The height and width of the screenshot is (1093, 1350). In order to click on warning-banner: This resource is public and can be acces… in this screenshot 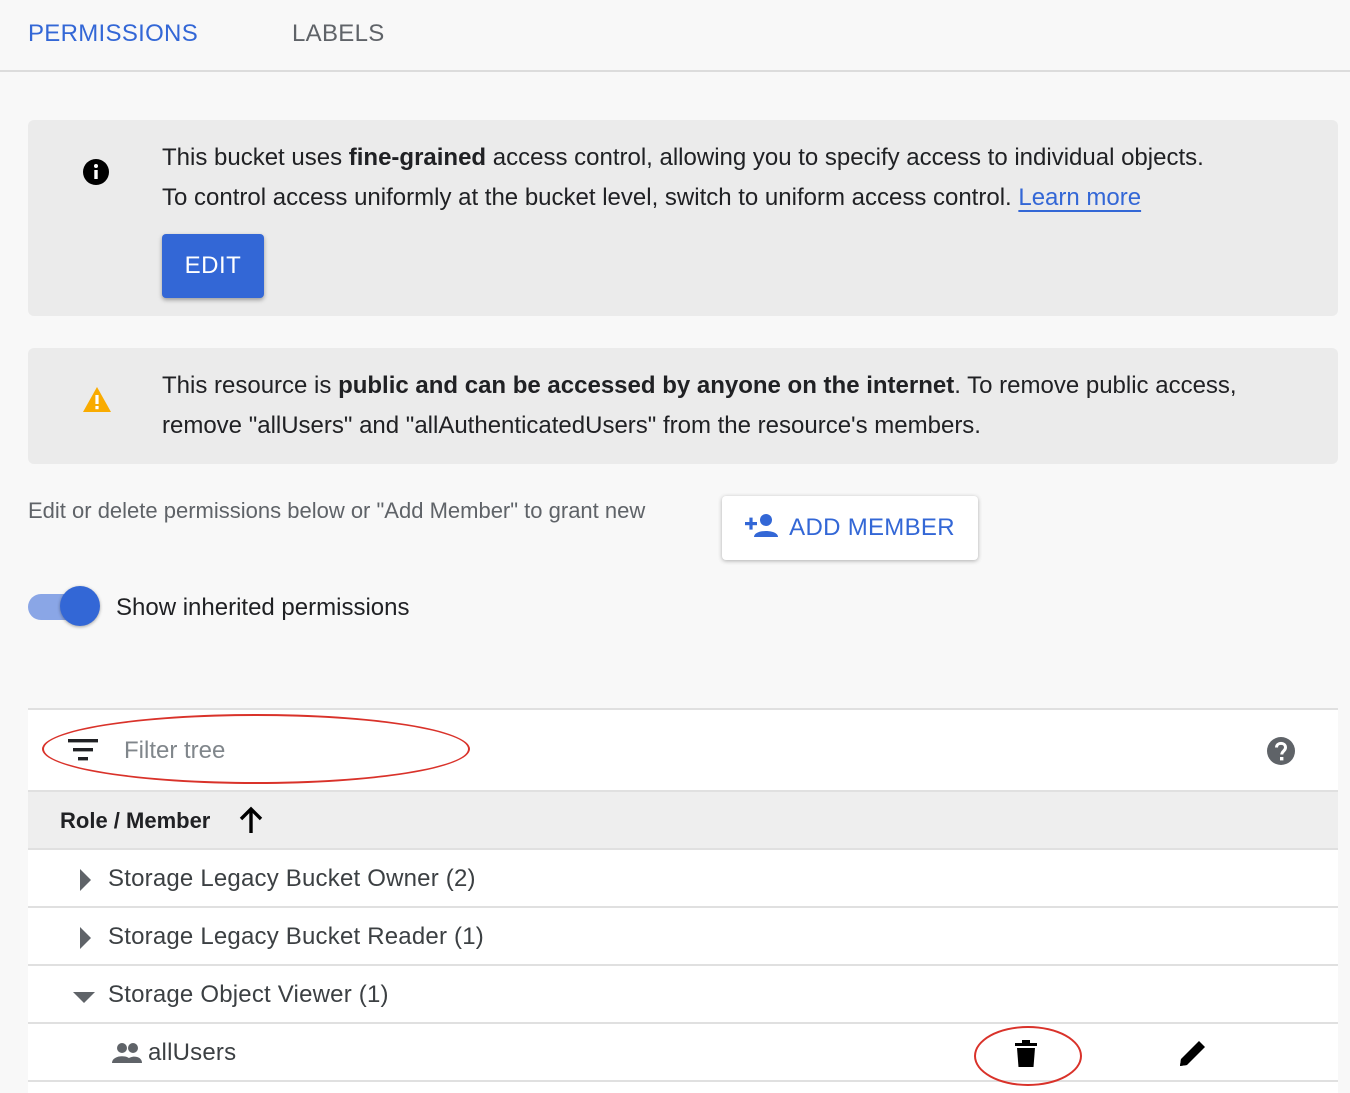, I will do `click(683, 406)`.